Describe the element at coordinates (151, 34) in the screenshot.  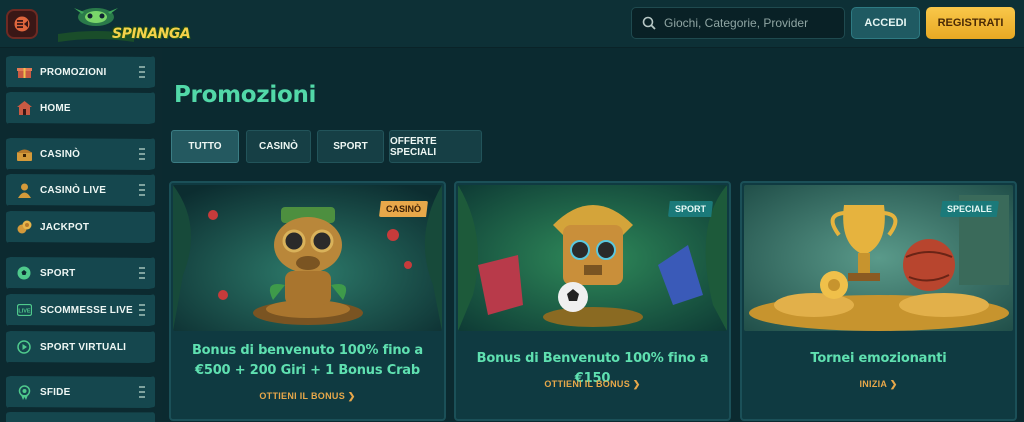
I see `logo-text: SPINANGA` at that location.